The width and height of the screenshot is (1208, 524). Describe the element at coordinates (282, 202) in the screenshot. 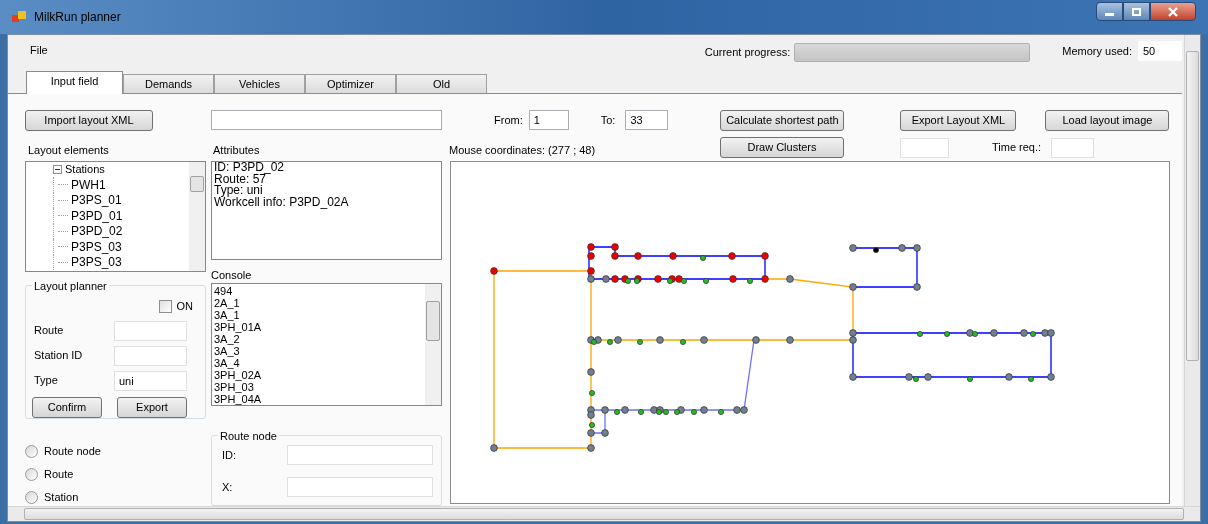

I see `attribute-line: Workcell info: P3PD_02A` at that location.